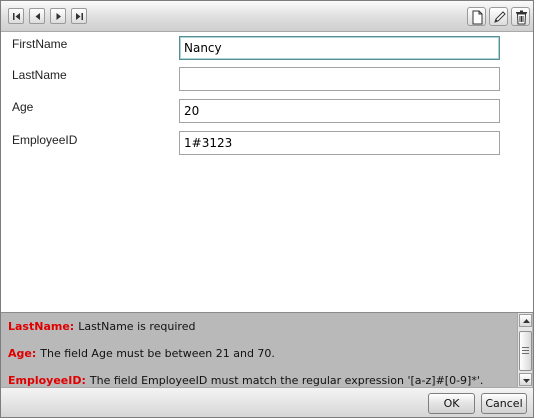  Describe the element at coordinates (157, 353) in the screenshot. I see `error-message: The field Age must be between 21 and 70.` at that location.